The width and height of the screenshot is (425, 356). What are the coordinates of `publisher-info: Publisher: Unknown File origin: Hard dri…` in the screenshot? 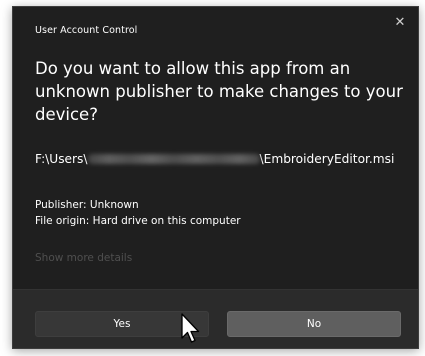 It's located at (138, 213).